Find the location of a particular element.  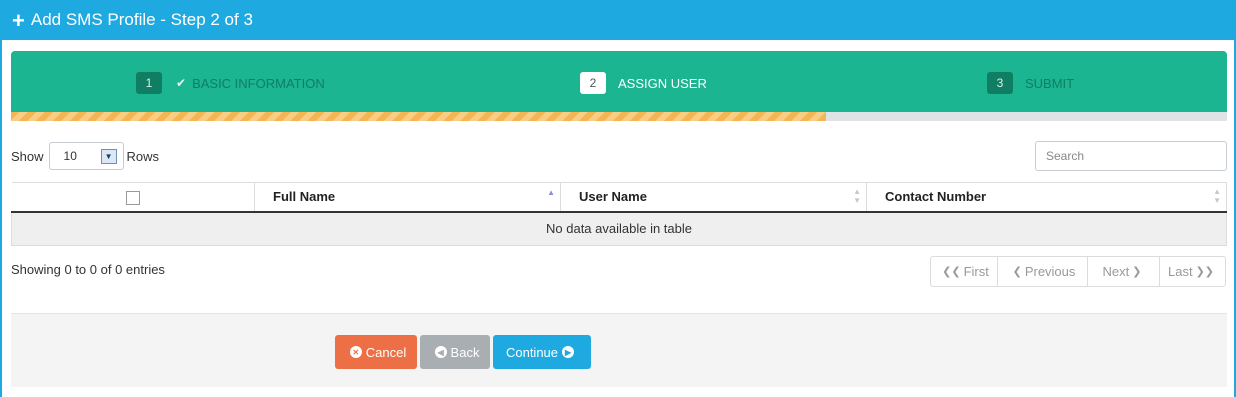

pagination-first-button: ❮❮ First is located at coordinates (964, 271).